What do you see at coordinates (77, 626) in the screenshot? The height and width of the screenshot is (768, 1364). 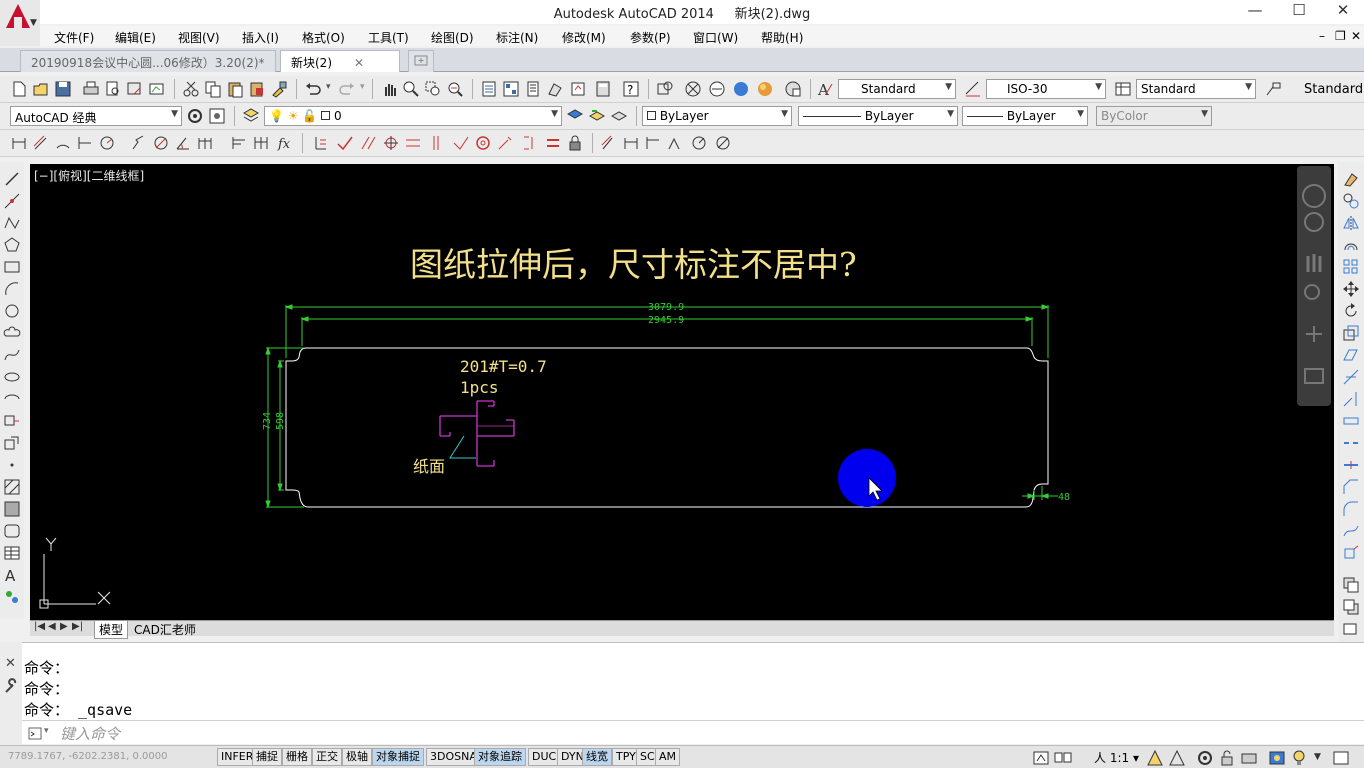 I see `last-layout-button: ▶|` at bounding box center [77, 626].